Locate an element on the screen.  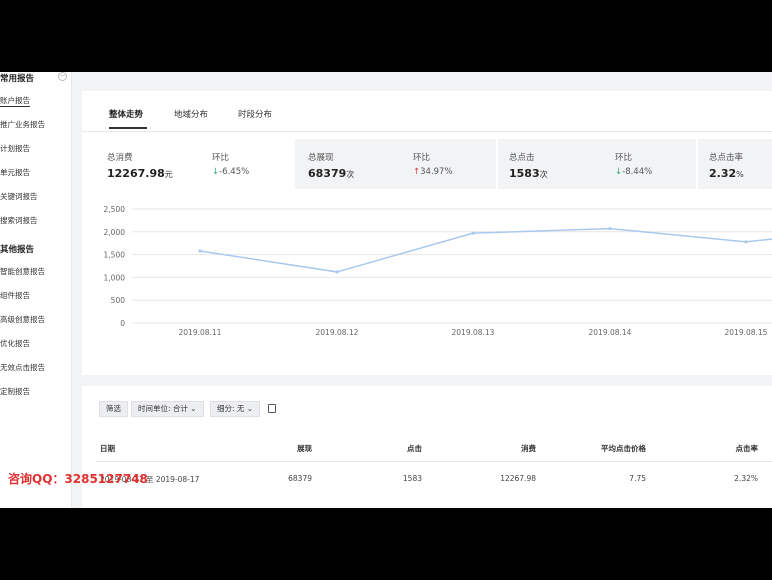
sidebar-item-advanced-creative-report: 高级创意报告 is located at coordinates (22, 319).